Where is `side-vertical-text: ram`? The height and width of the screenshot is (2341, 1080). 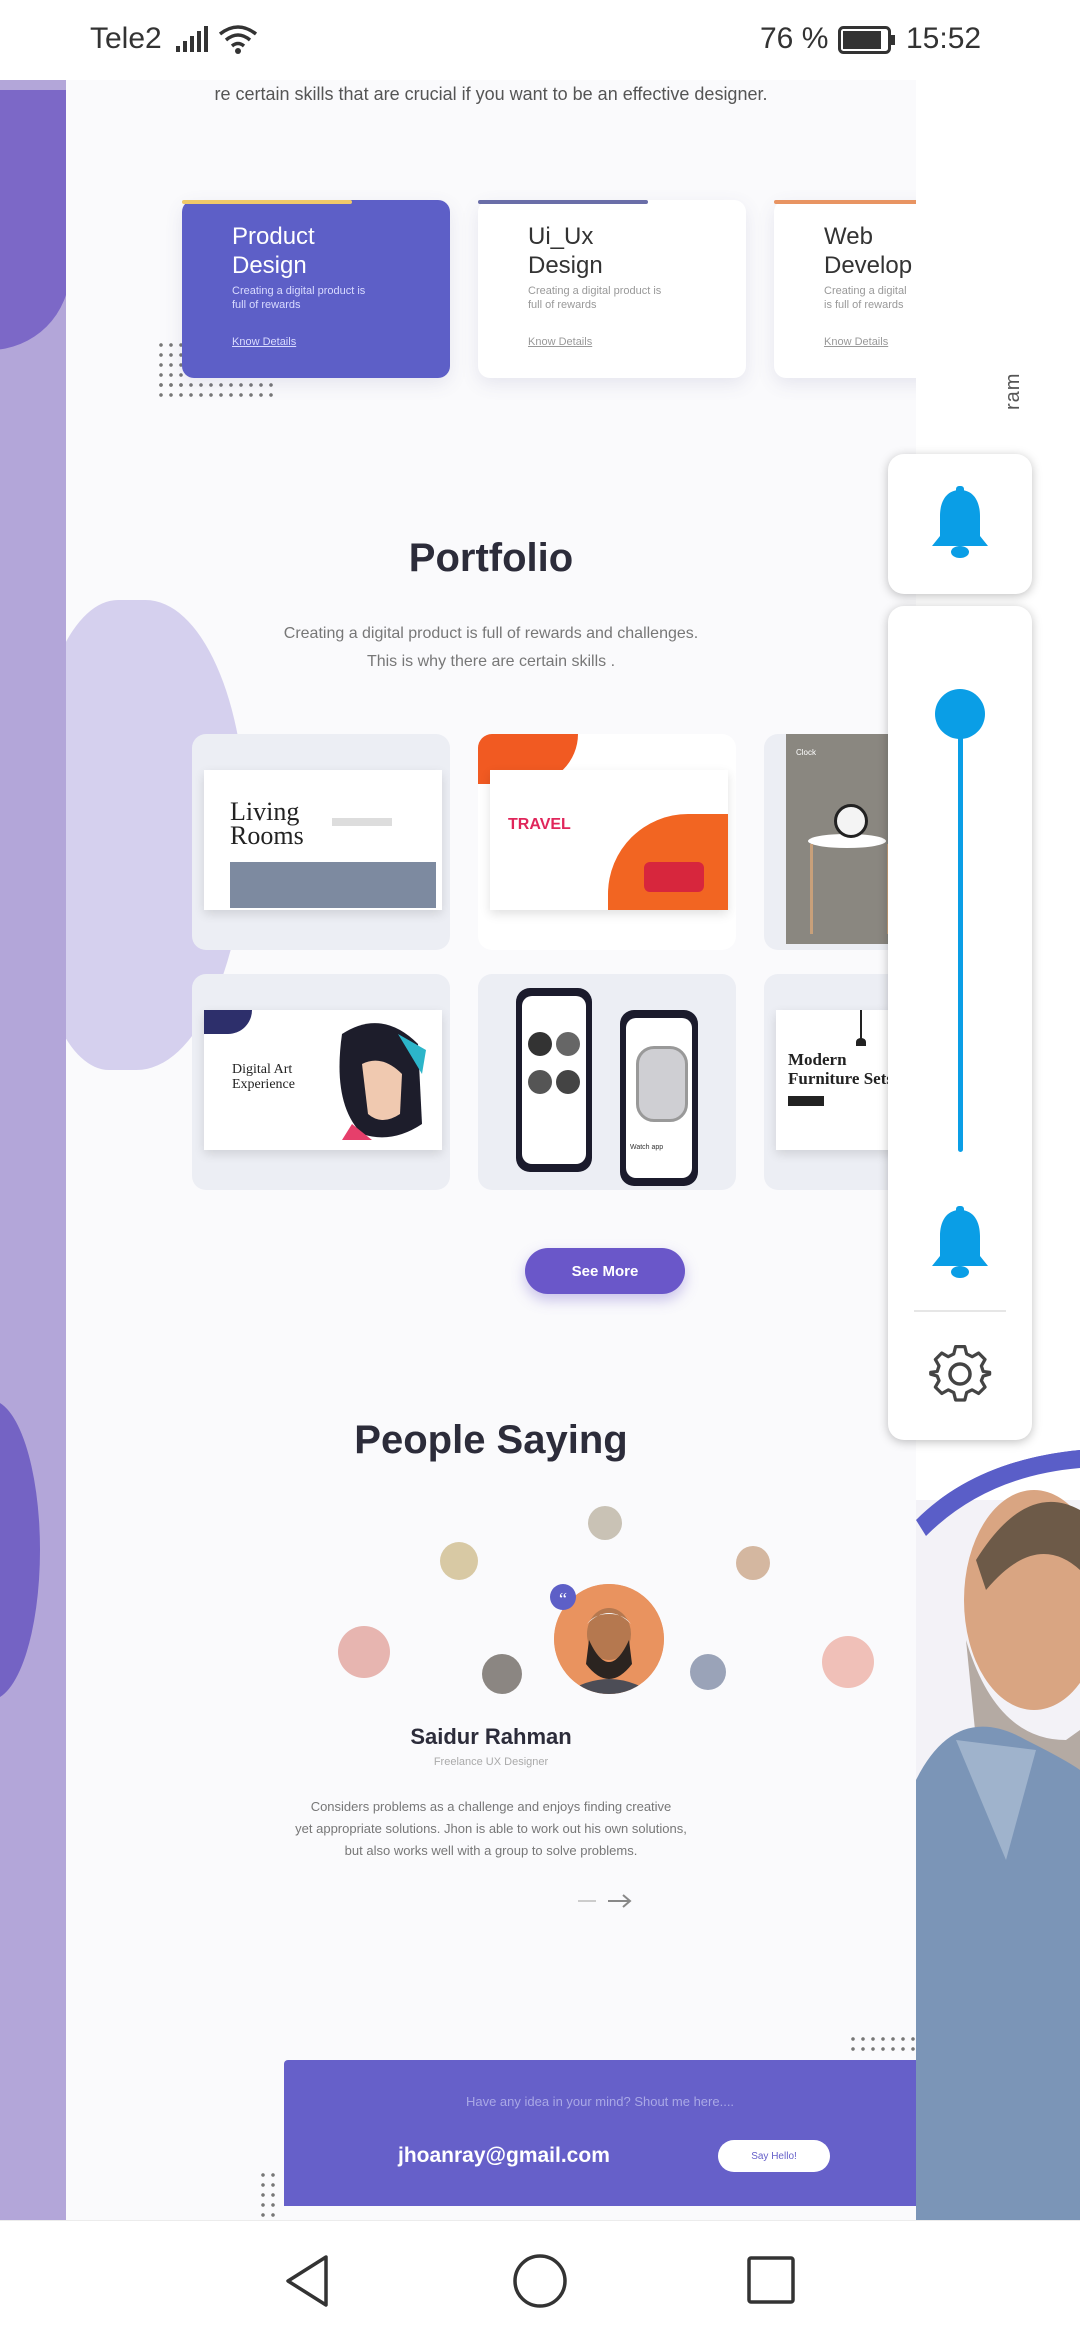 side-vertical-text: ram is located at coordinates (1013, 391).